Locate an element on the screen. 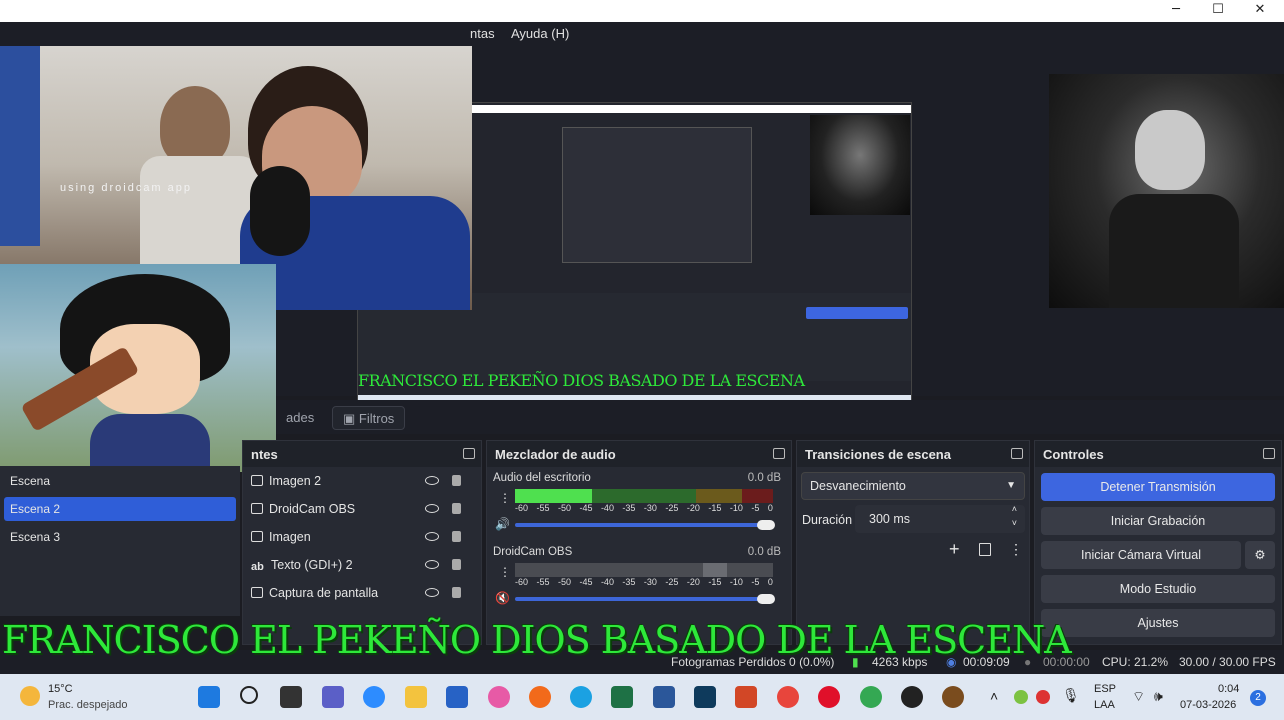 The height and width of the screenshot is (720, 1284). start-virtual-camera-button: Iniciar Cámara Virtual is located at coordinates (1141, 555).